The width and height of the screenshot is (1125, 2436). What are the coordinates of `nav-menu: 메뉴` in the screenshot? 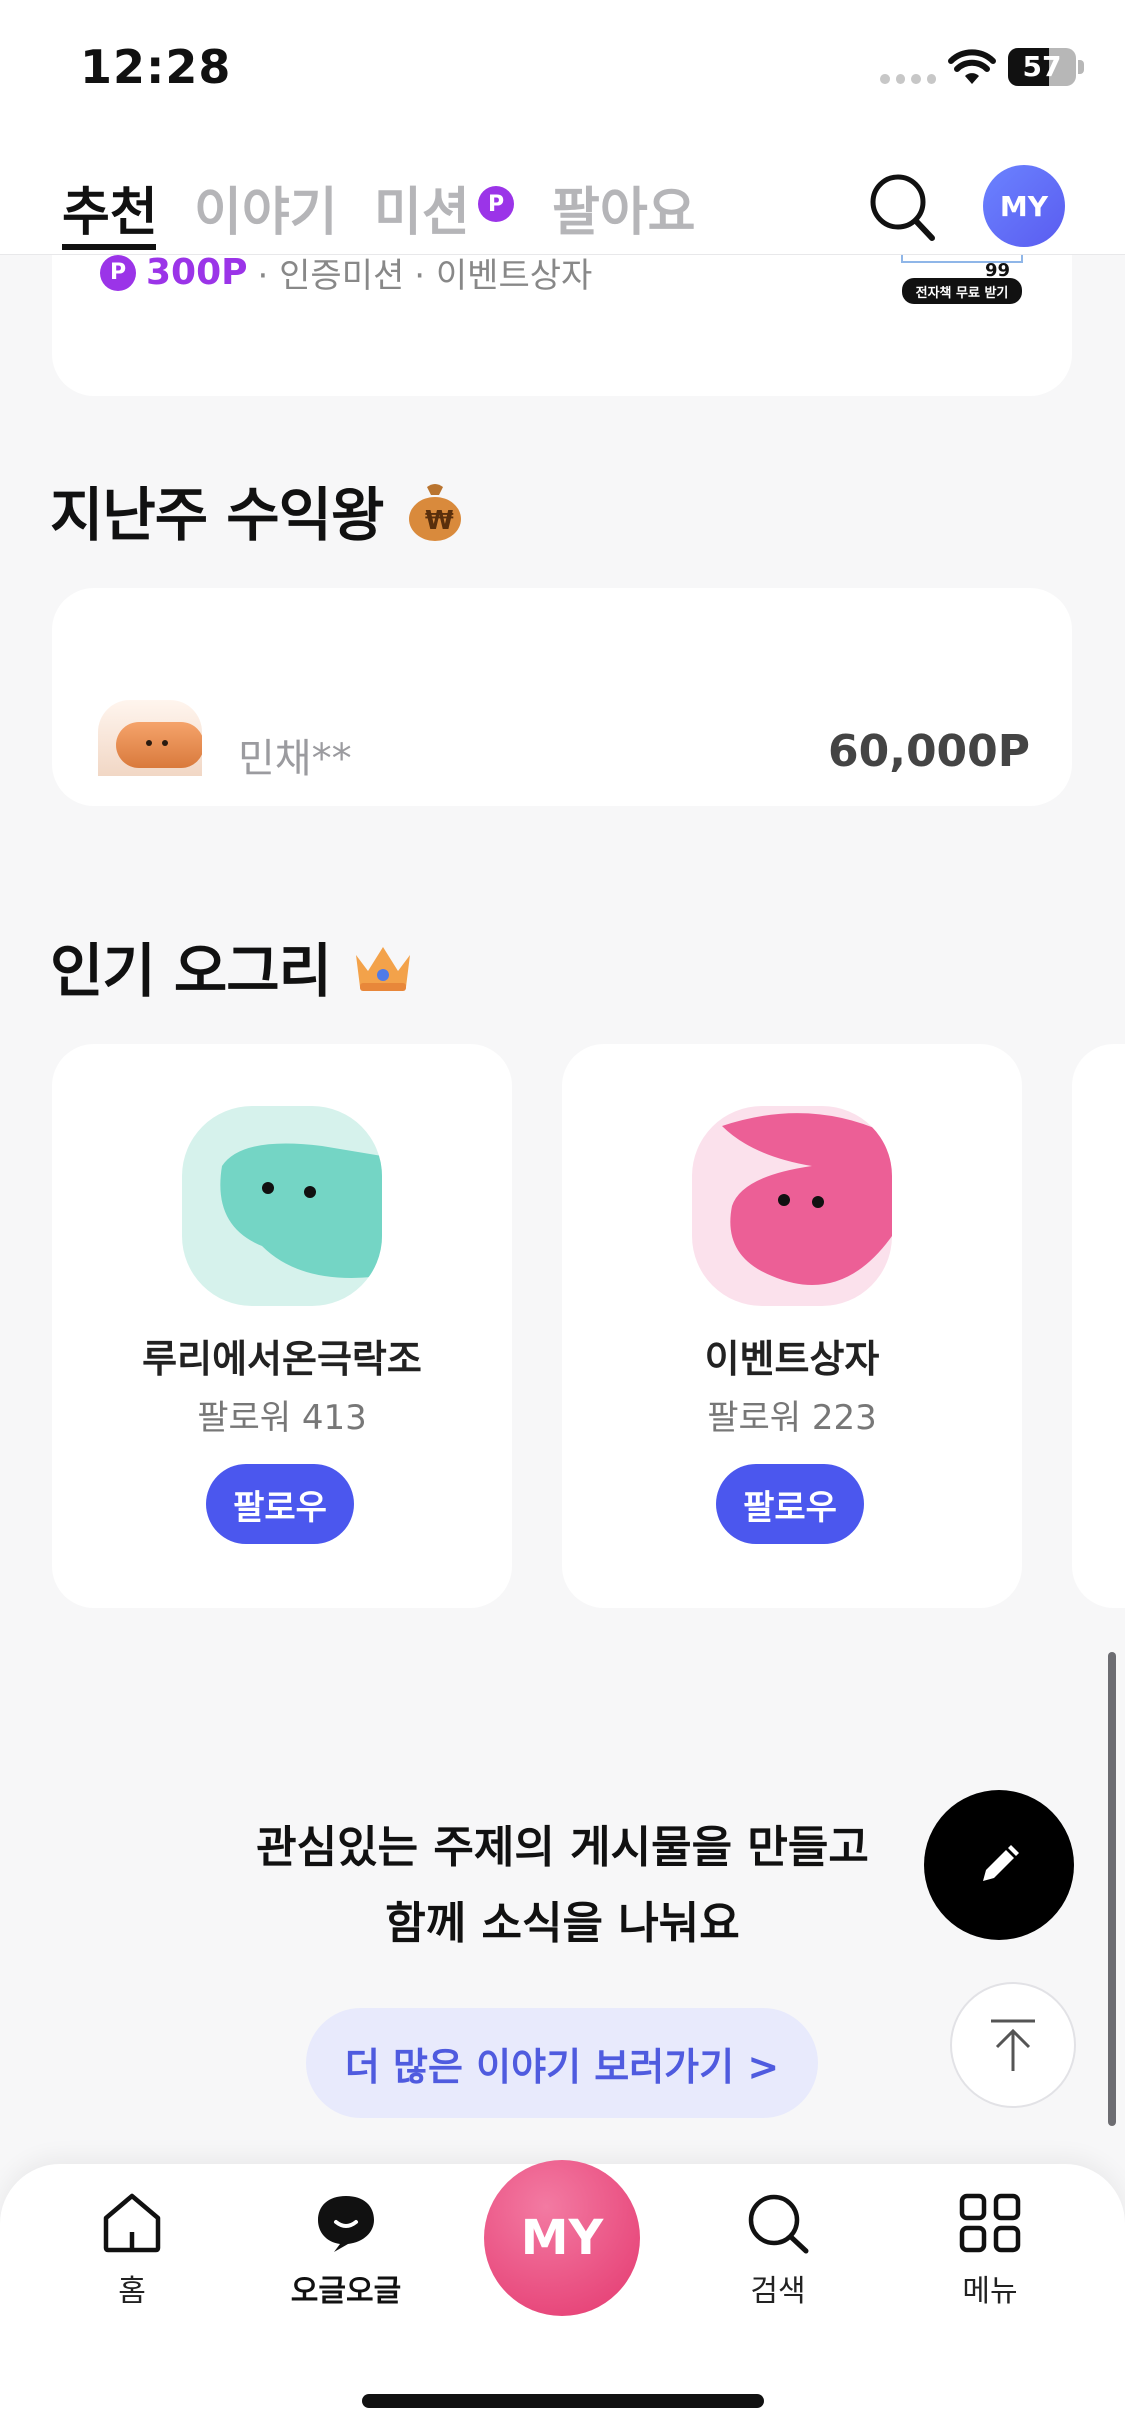 It's located at (990, 2251).